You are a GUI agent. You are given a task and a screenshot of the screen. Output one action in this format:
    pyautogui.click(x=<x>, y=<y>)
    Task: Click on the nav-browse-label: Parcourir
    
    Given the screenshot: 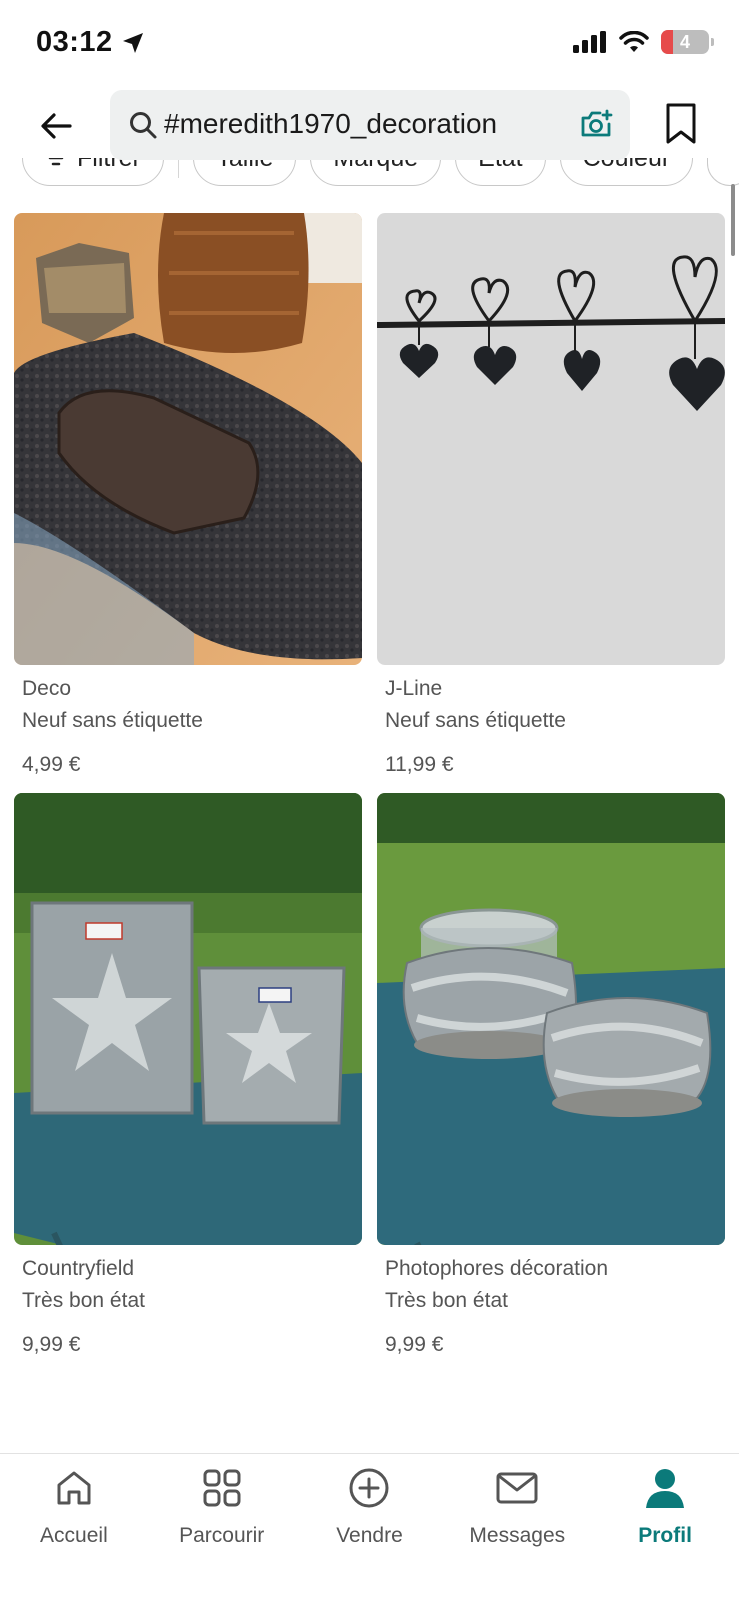 What is the action you would take?
    pyautogui.click(x=222, y=1535)
    